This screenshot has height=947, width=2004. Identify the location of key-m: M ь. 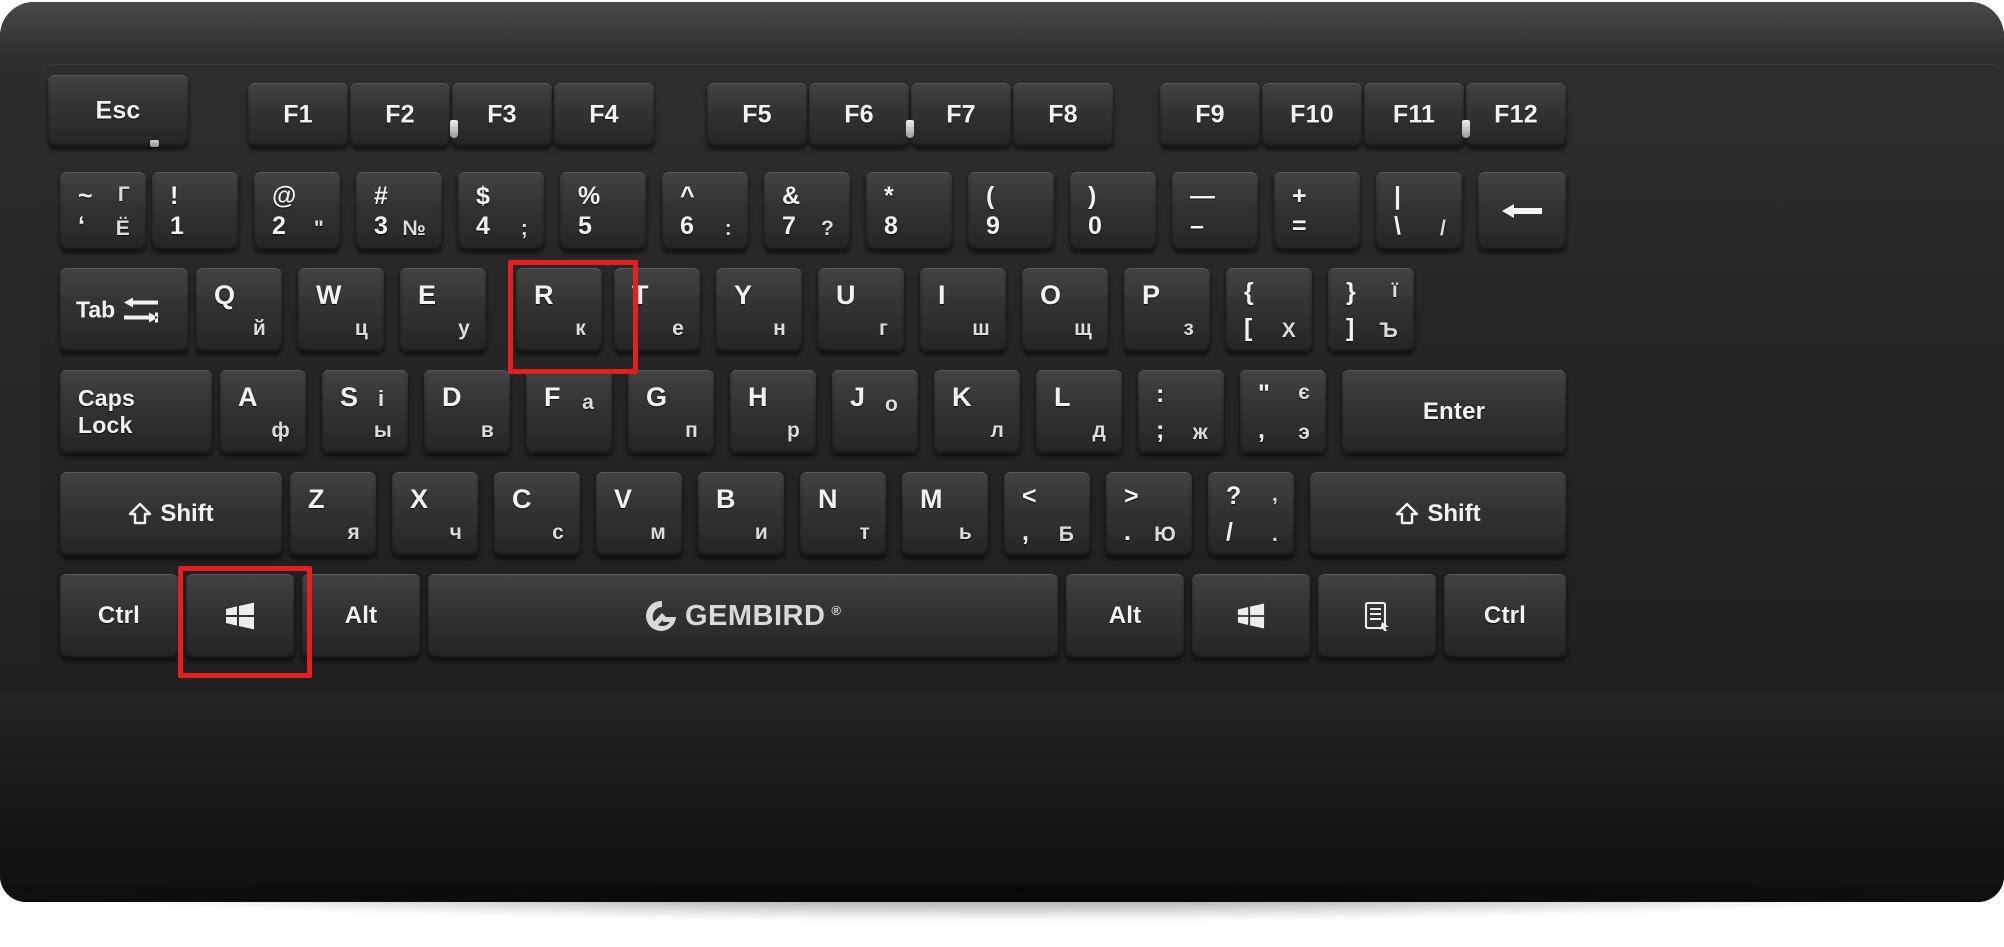
(945, 514).